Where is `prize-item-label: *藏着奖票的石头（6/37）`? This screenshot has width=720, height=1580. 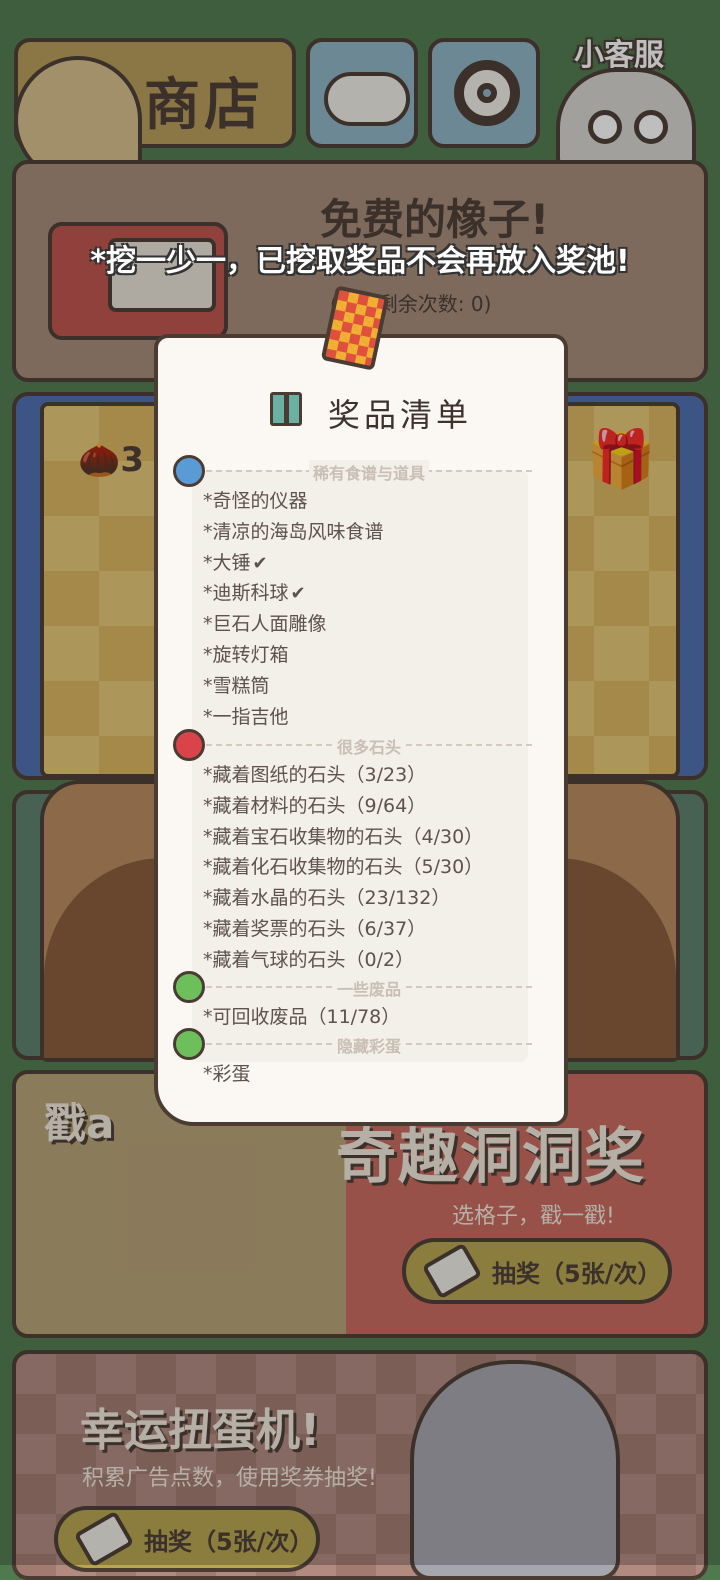 prize-item-label: *藏着奖票的石头（6/37） is located at coordinates (315, 929).